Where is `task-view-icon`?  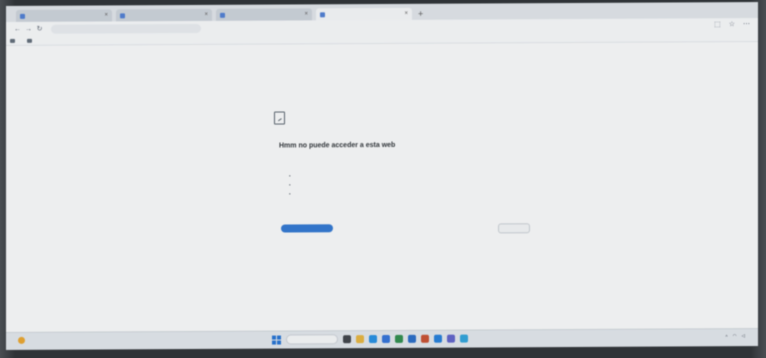 task-view-icon is located at coordinates (347, 339).